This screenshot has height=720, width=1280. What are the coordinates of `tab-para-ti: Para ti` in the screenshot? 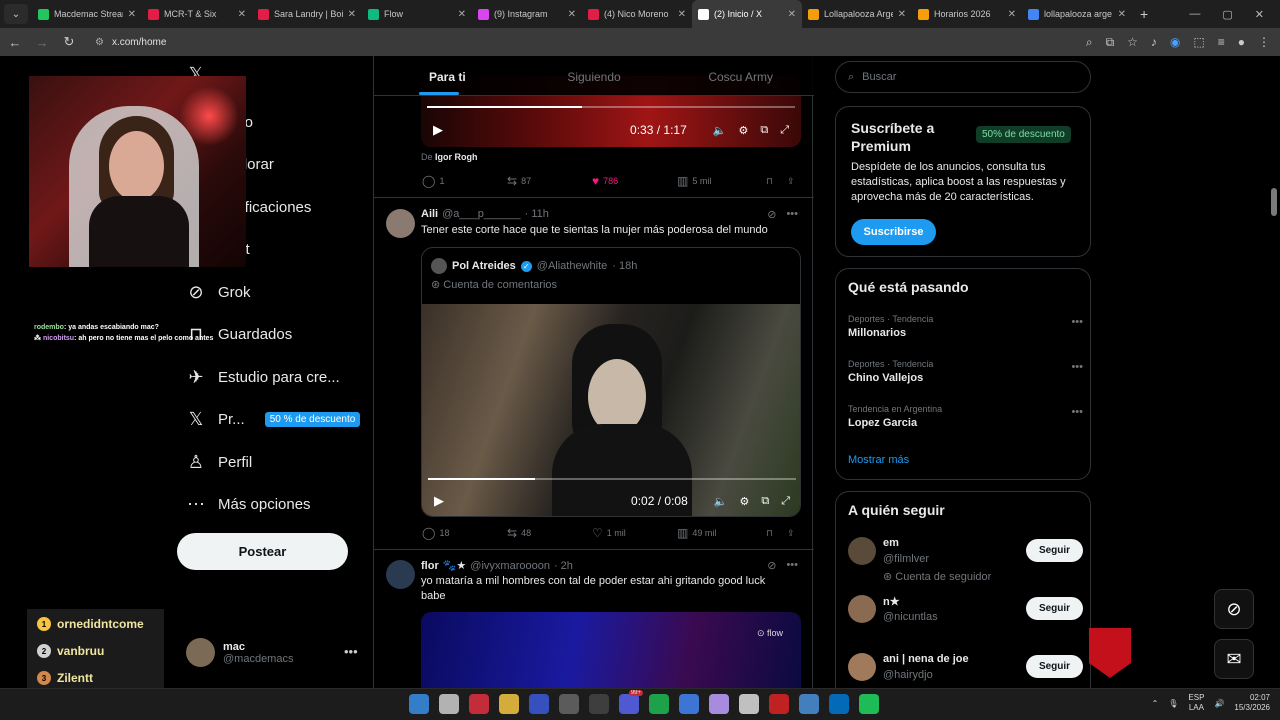 It's located at (447, 75).